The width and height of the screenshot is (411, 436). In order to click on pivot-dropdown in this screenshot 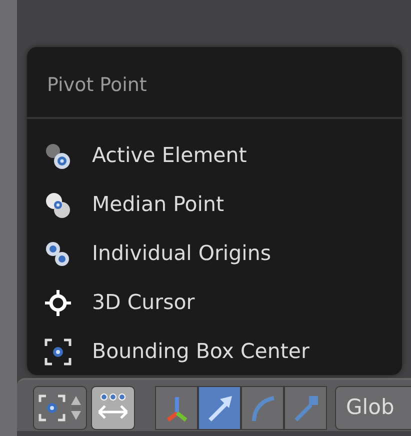, I will do `click(60, 408)`.